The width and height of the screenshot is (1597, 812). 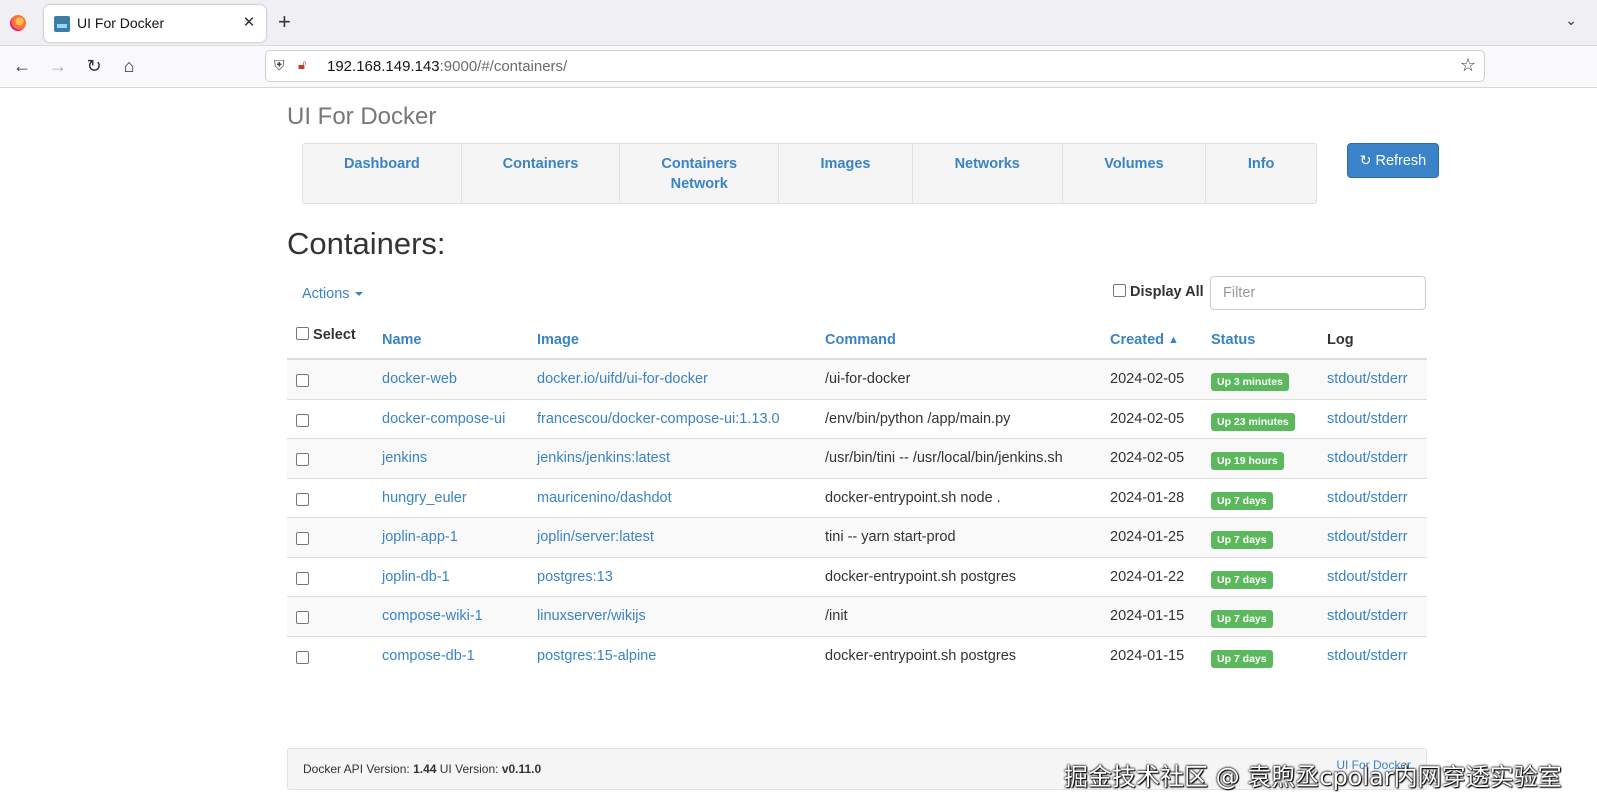 I want to click on container-command: /init, so click(x=836, y=616).